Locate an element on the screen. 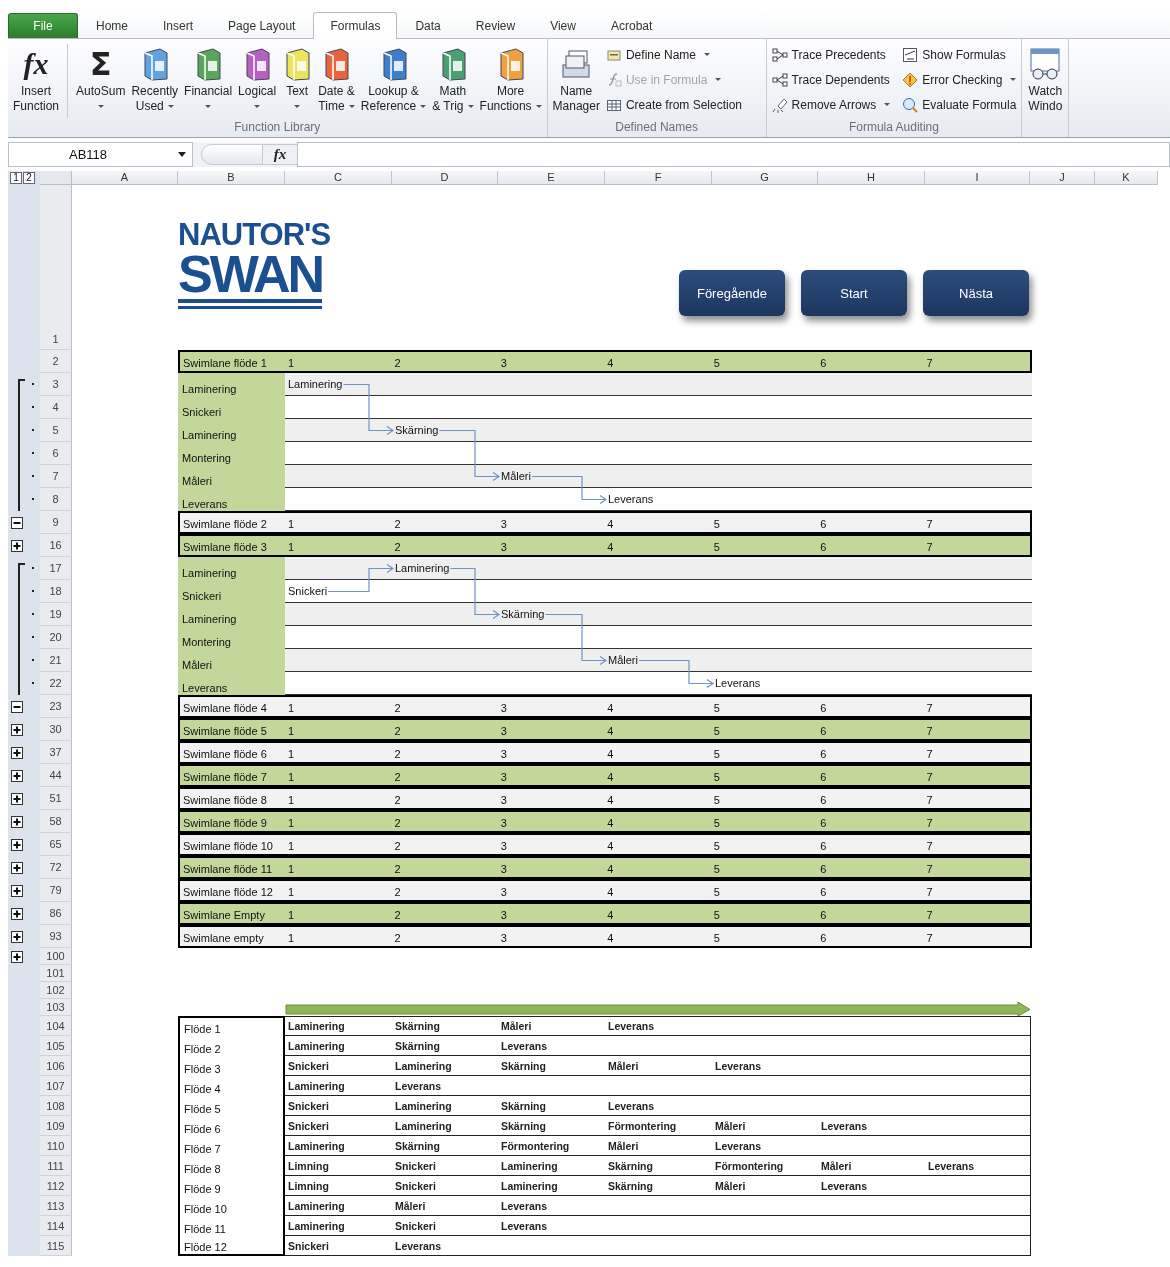 The image size is (1170, 1267). row-header: 44 is located at coordinates (56, 775).